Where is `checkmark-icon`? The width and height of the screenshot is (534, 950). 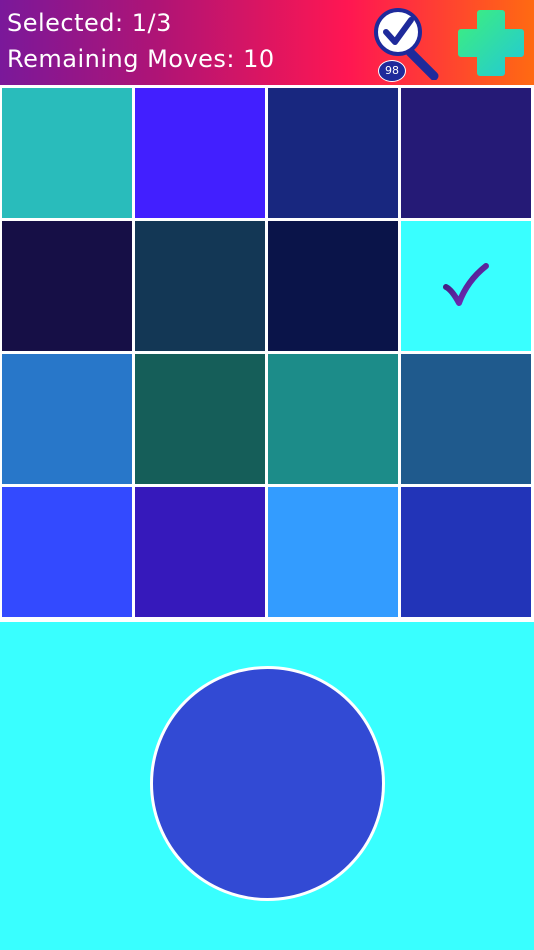
checkmark-icon is located at coordinates (466, 284).